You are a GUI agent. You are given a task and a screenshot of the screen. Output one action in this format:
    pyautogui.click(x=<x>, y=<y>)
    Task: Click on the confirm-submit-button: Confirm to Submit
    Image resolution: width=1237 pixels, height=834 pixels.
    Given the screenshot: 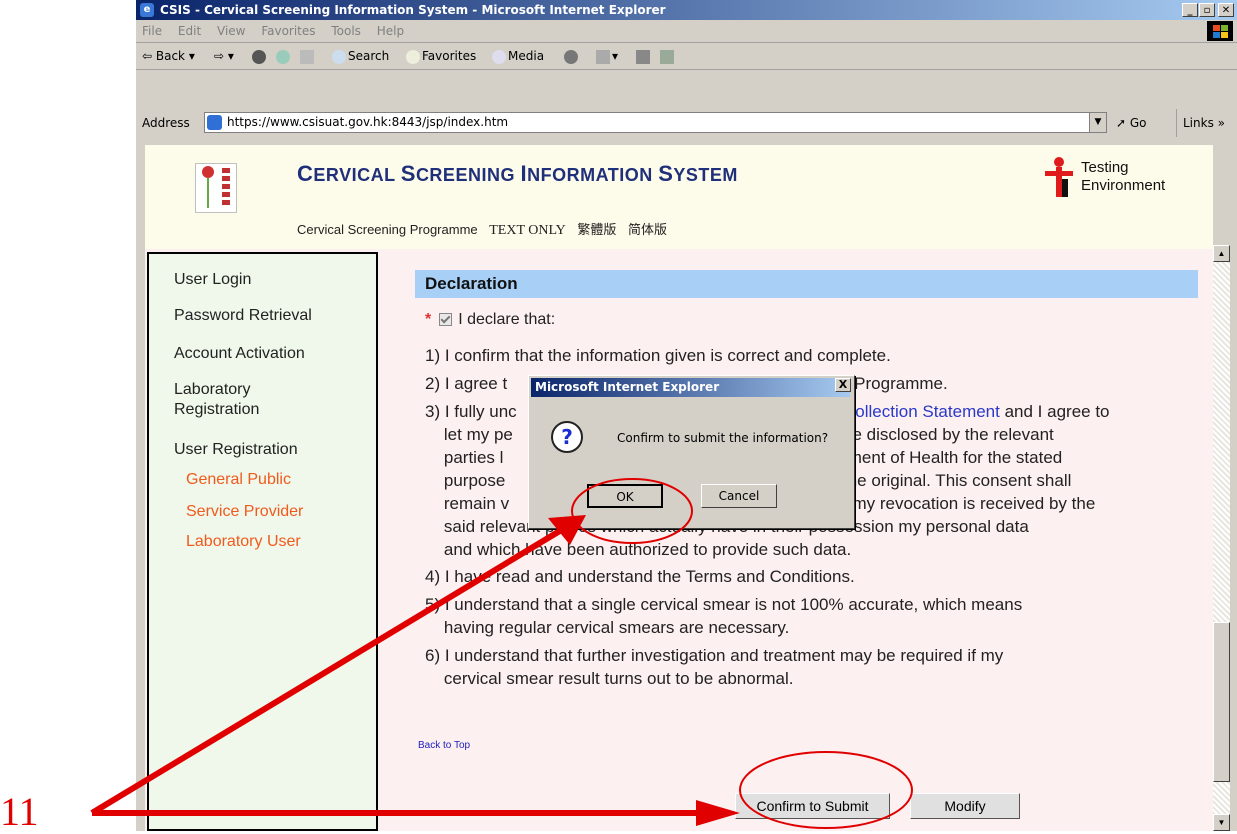 What is the action you would take?
    pyautogui.click(x=812, y=806)
    